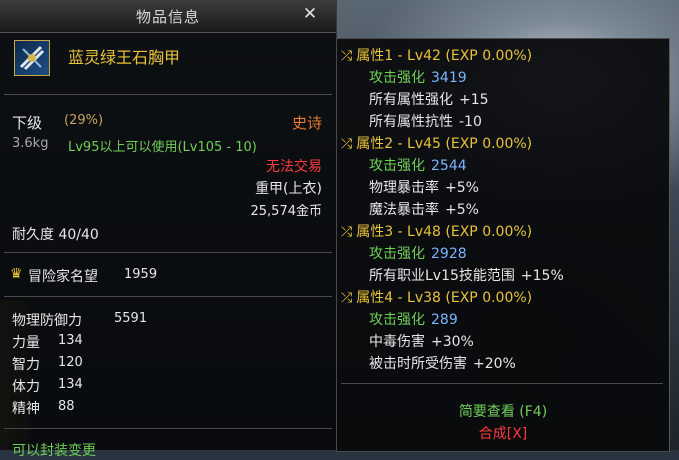 This screenshot has width=679, height=460. What do you see at coordinates (124, 57) in the screenshot?
I see `item-name: 蓝灵绿王石胸甲` at bounding box center [124, 57].